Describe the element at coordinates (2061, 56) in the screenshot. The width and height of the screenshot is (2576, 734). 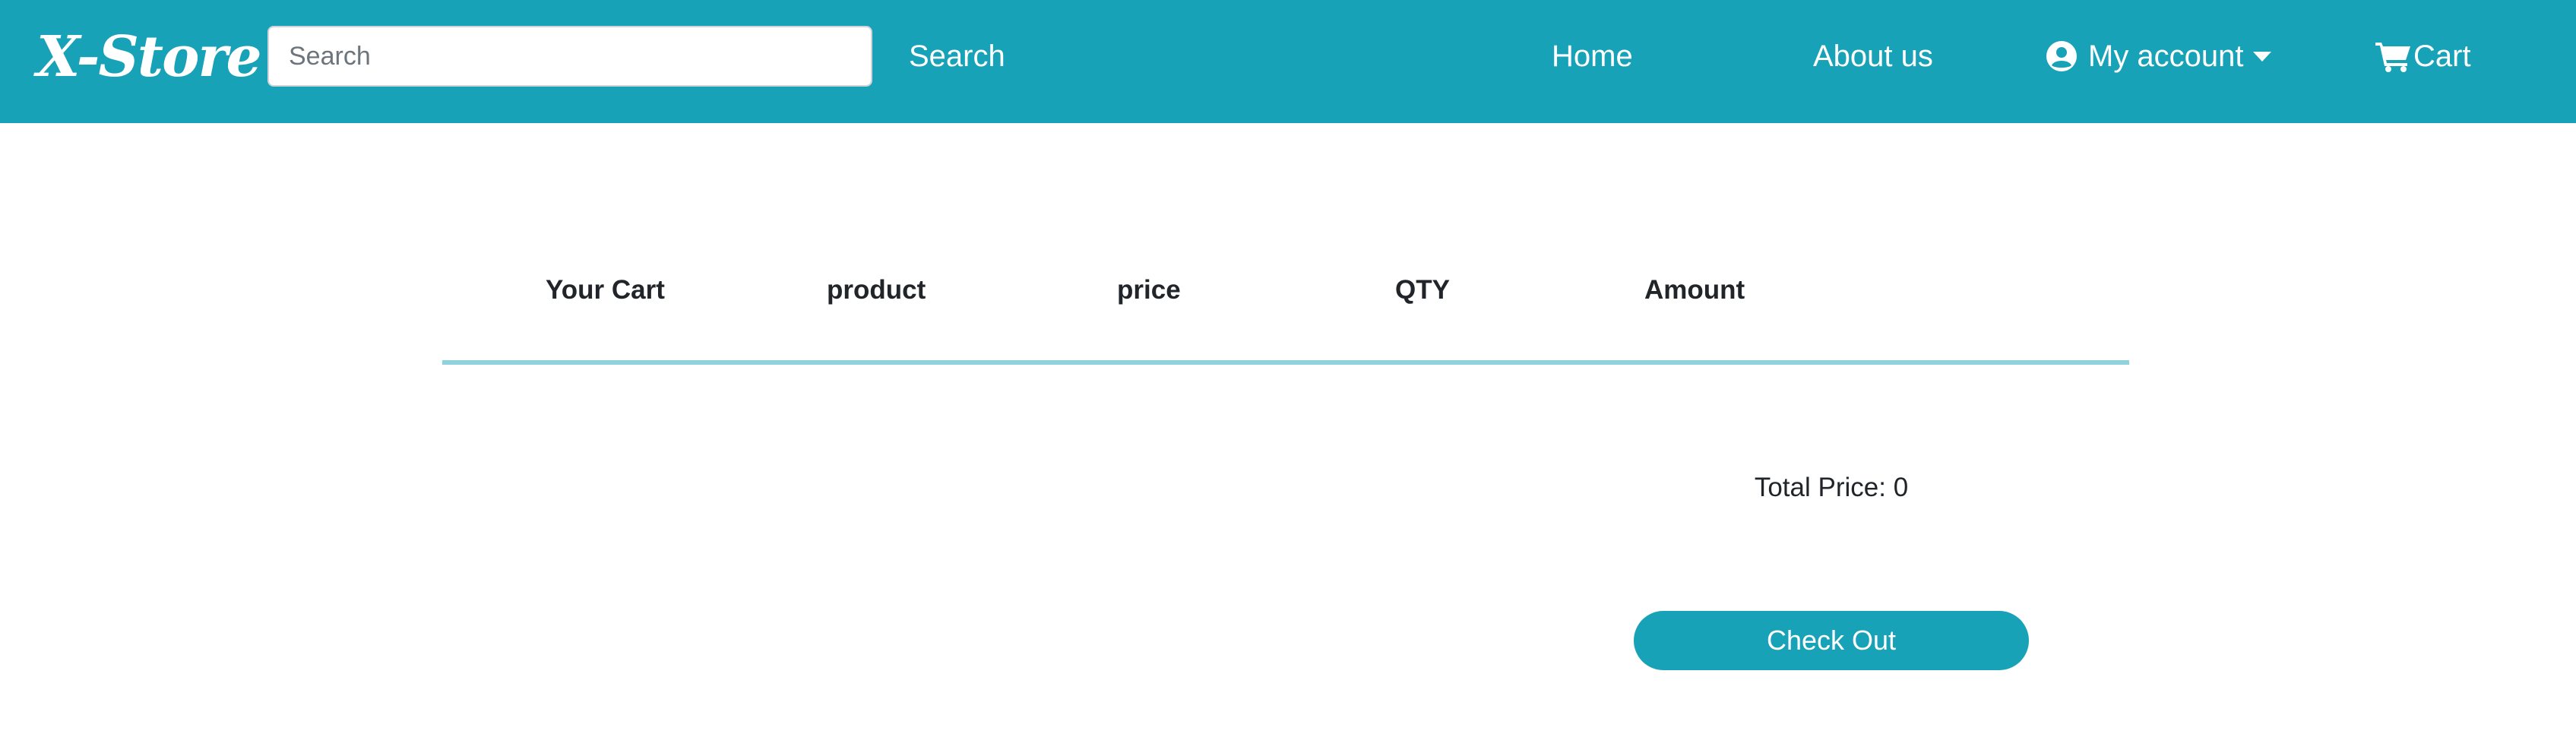
I see `user-circle-icon` at that location.